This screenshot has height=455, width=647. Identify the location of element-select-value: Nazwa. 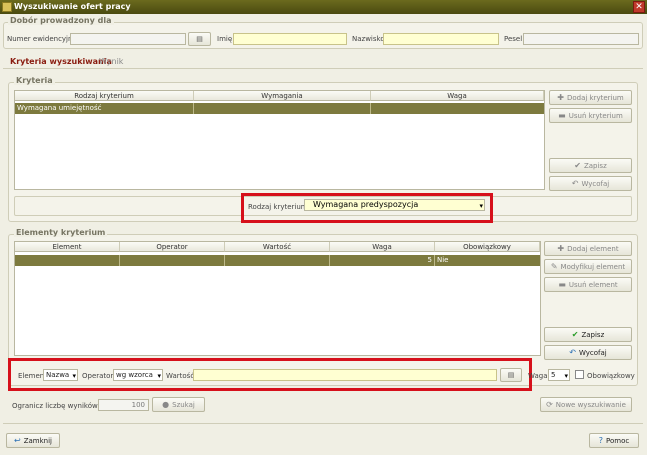
(58, 375).